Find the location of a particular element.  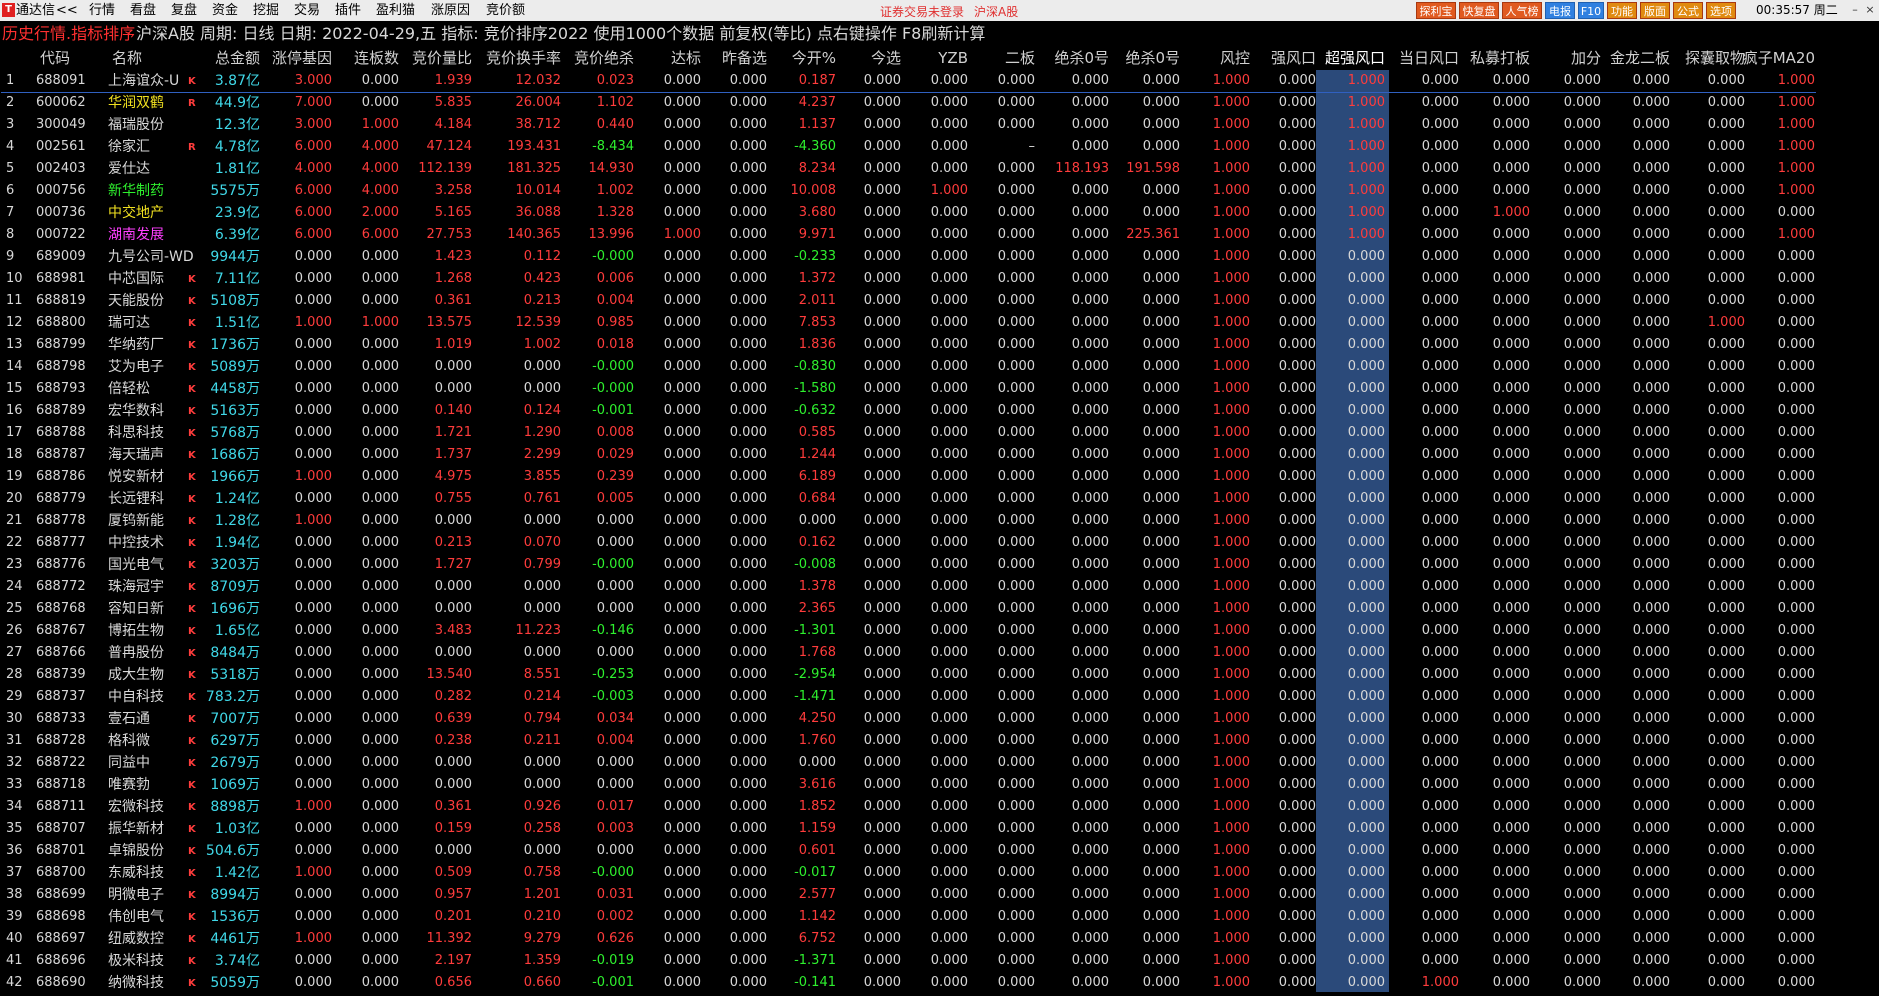

column-header: 二板 is located at coordinates (1020, 58).